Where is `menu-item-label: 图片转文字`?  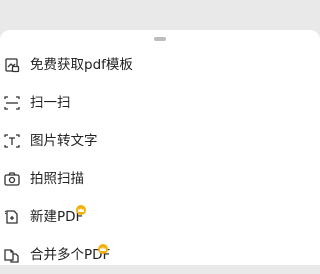
menu-item-label: 图片转文字 is located at coordinates (64, 141).